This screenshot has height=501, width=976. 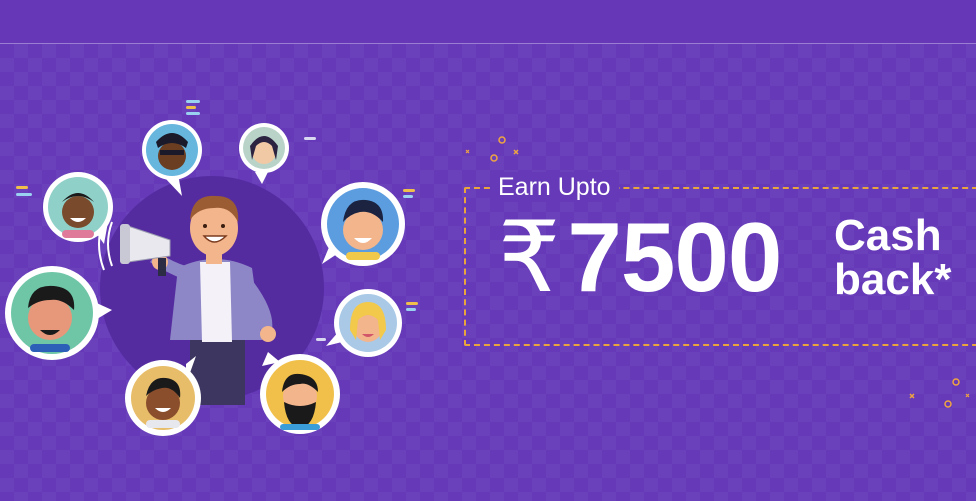 What do you see at coordinates (364, 323) in the screenshot?
I see `avatar-person-6-icon` at bounding box center [364, 323].